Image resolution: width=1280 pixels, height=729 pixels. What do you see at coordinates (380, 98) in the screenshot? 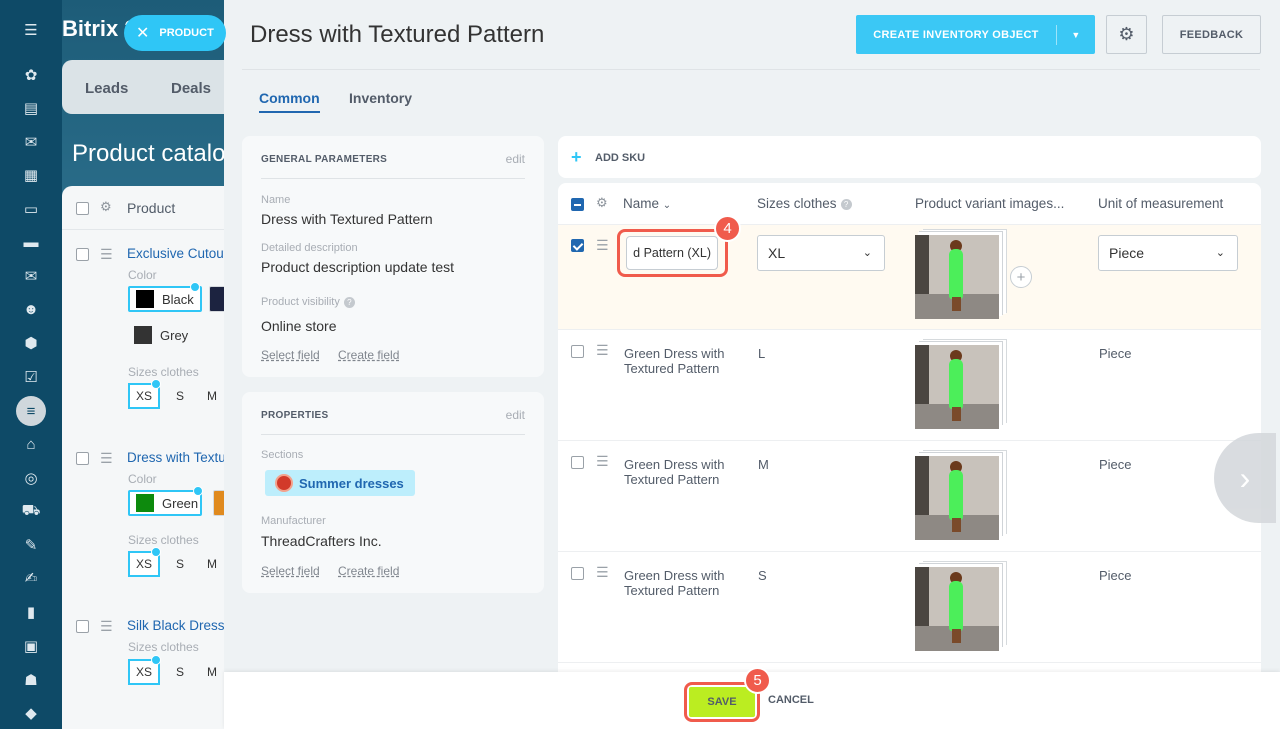
I see `tab-inventory: Inventory` at bounding box center [380, 98].